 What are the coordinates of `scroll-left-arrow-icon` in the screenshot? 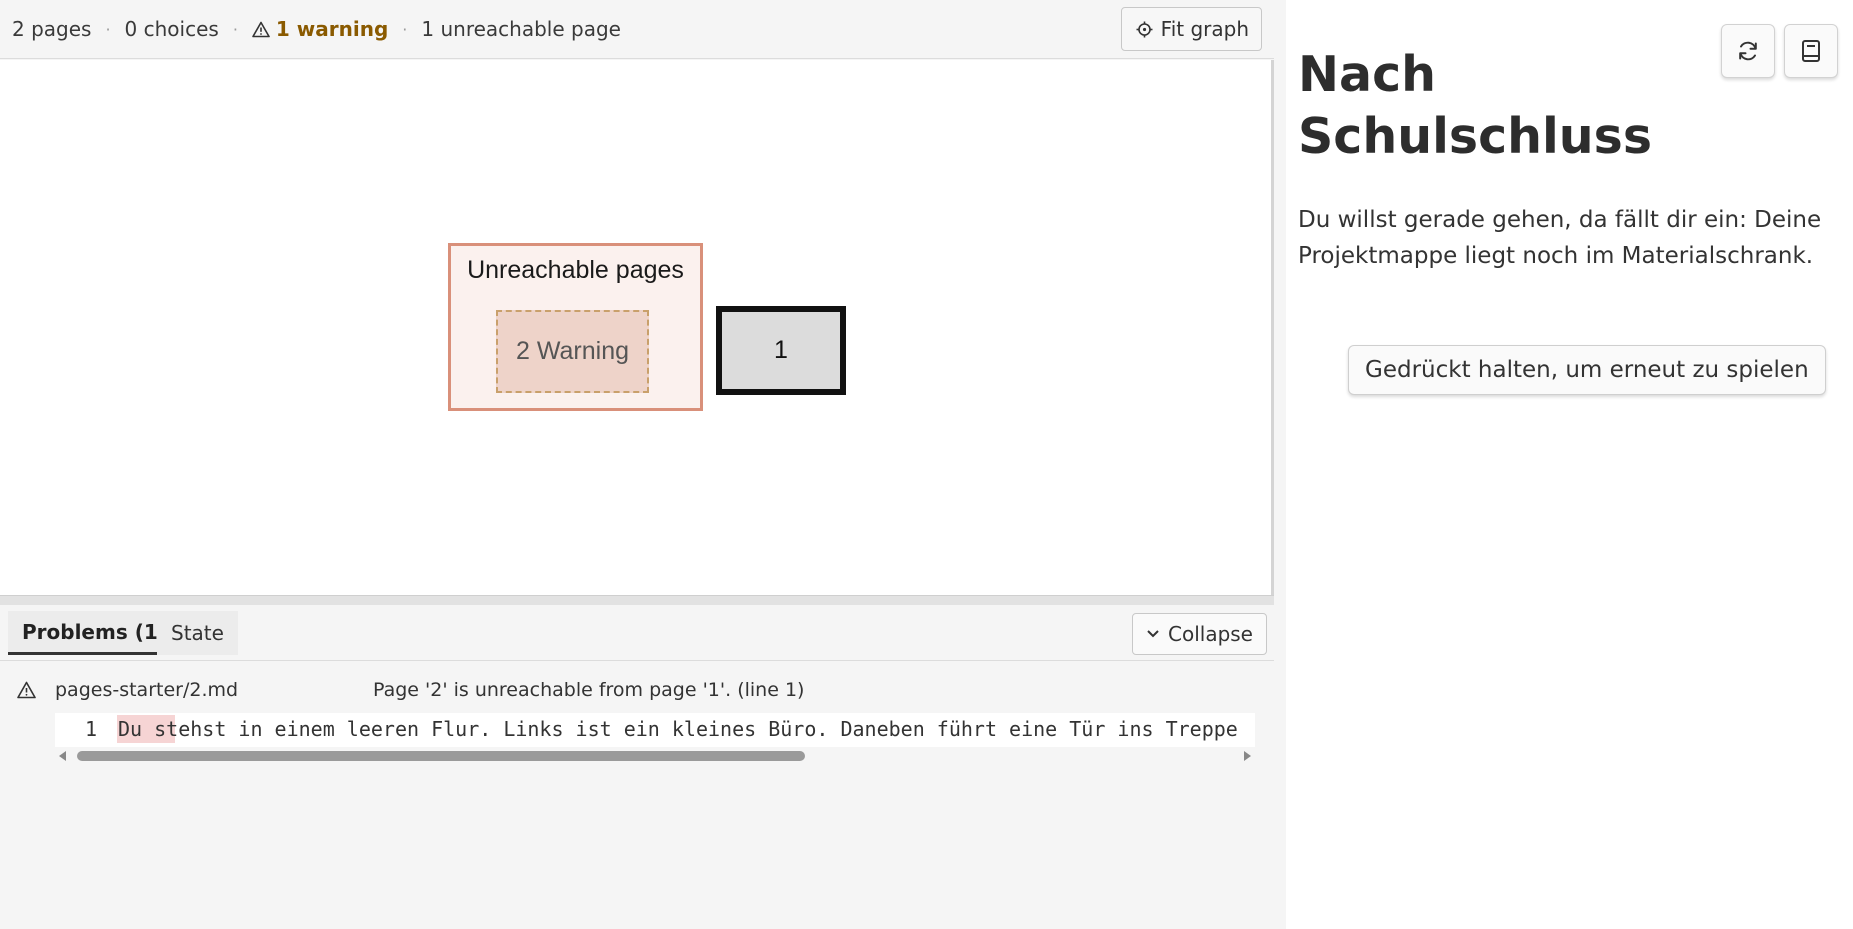 It's located at (62, 756).